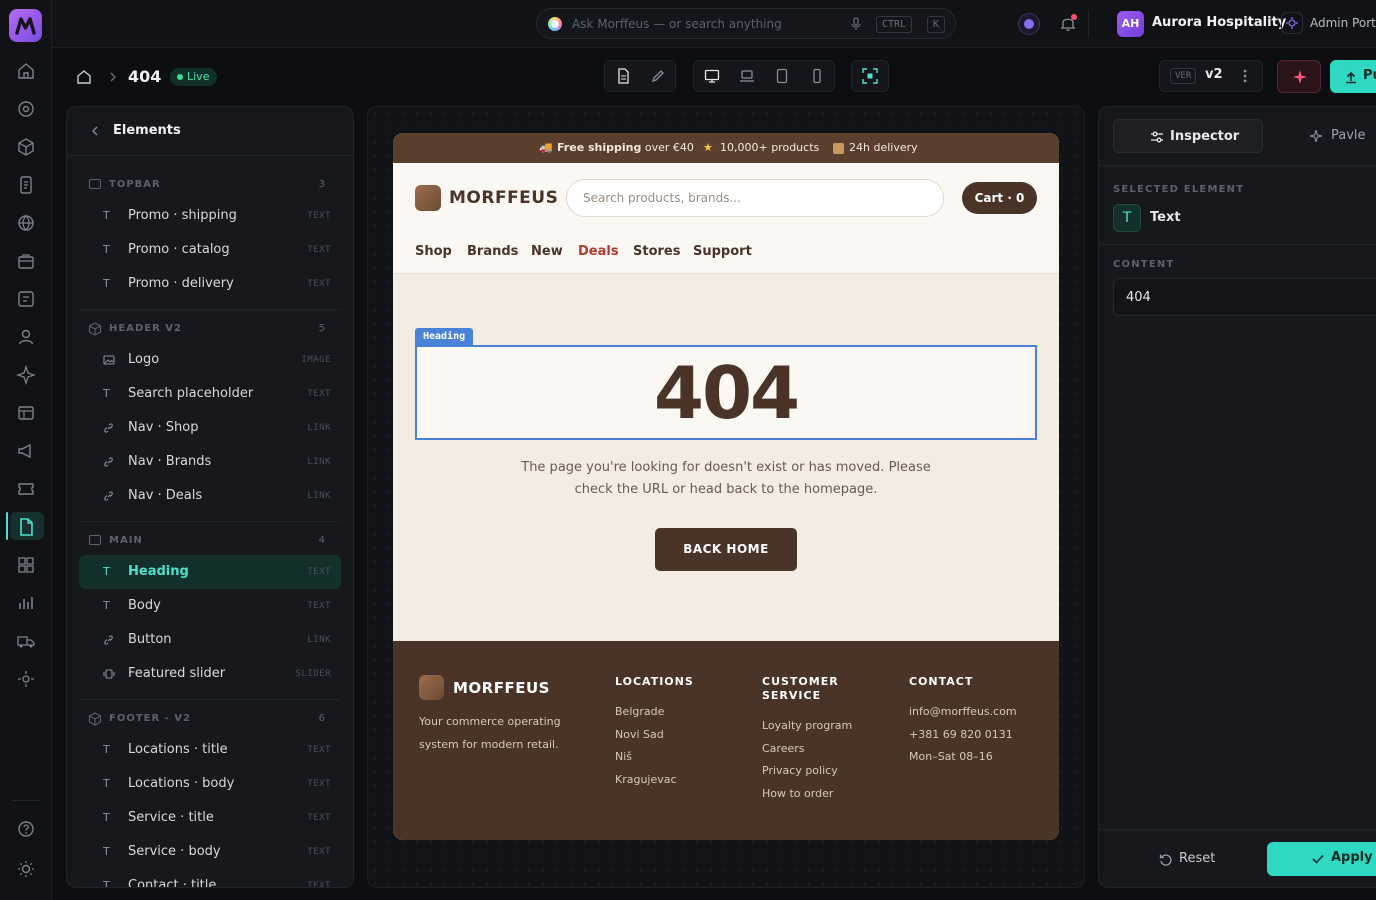 This screenshot has width=1376, height=900. Describe the element at coordinates (1244, 297) in the screenshot. I see `content-input: 404` at that location.